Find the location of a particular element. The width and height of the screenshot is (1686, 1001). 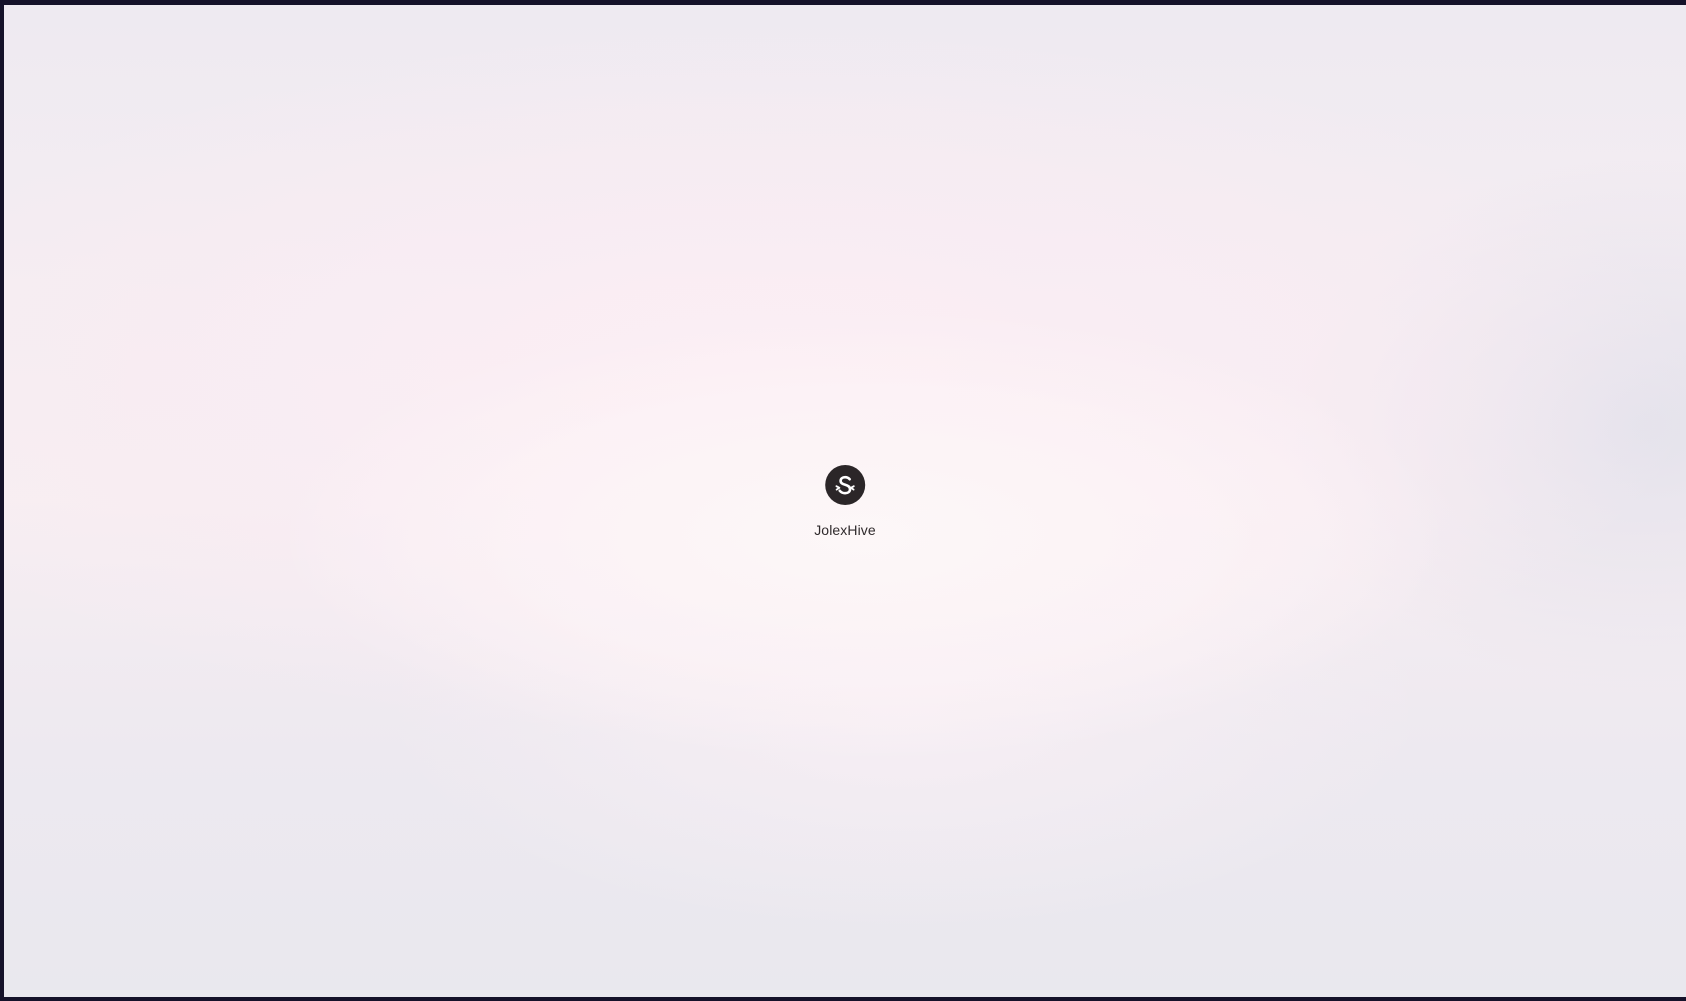

app-name: JolexHive is located at coordinates (845, 530).